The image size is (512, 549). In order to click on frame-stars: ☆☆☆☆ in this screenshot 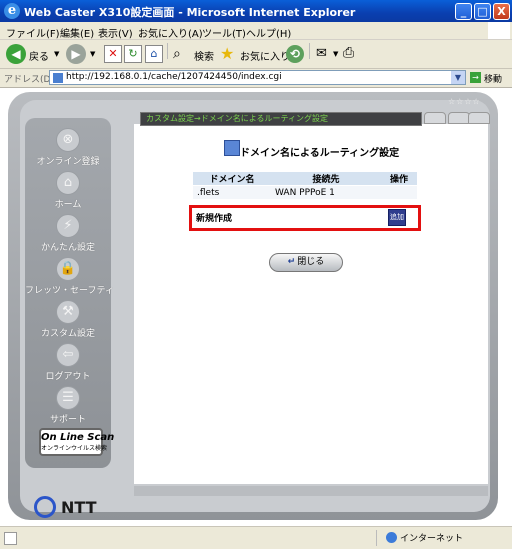, I will do `click(464, 101)`.